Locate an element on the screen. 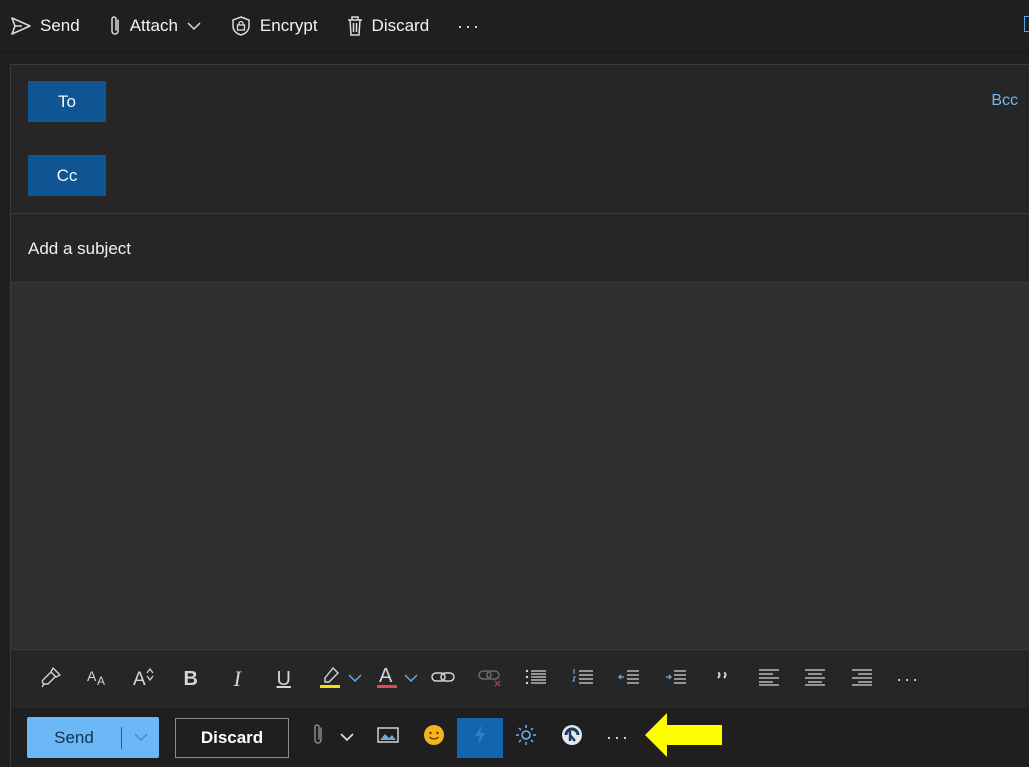 Image resolution: width=1029 pixels, height=767 pixels. font-size-button: AA is located at coordinates (98, 679).